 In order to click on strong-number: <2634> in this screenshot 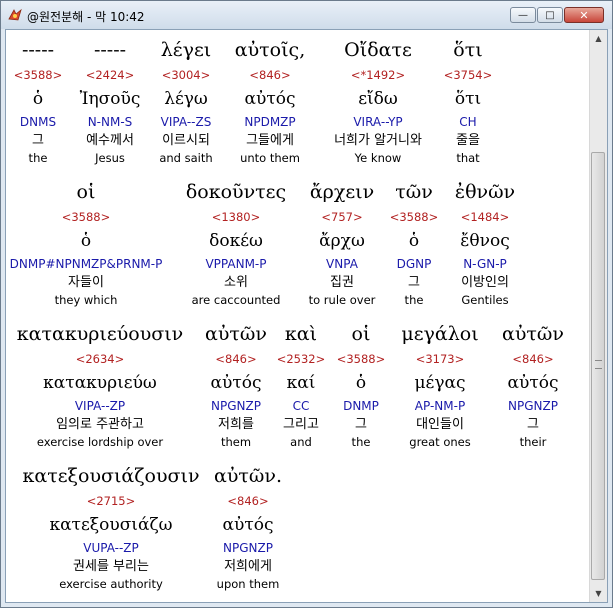, I will do `click(100, 359)`.